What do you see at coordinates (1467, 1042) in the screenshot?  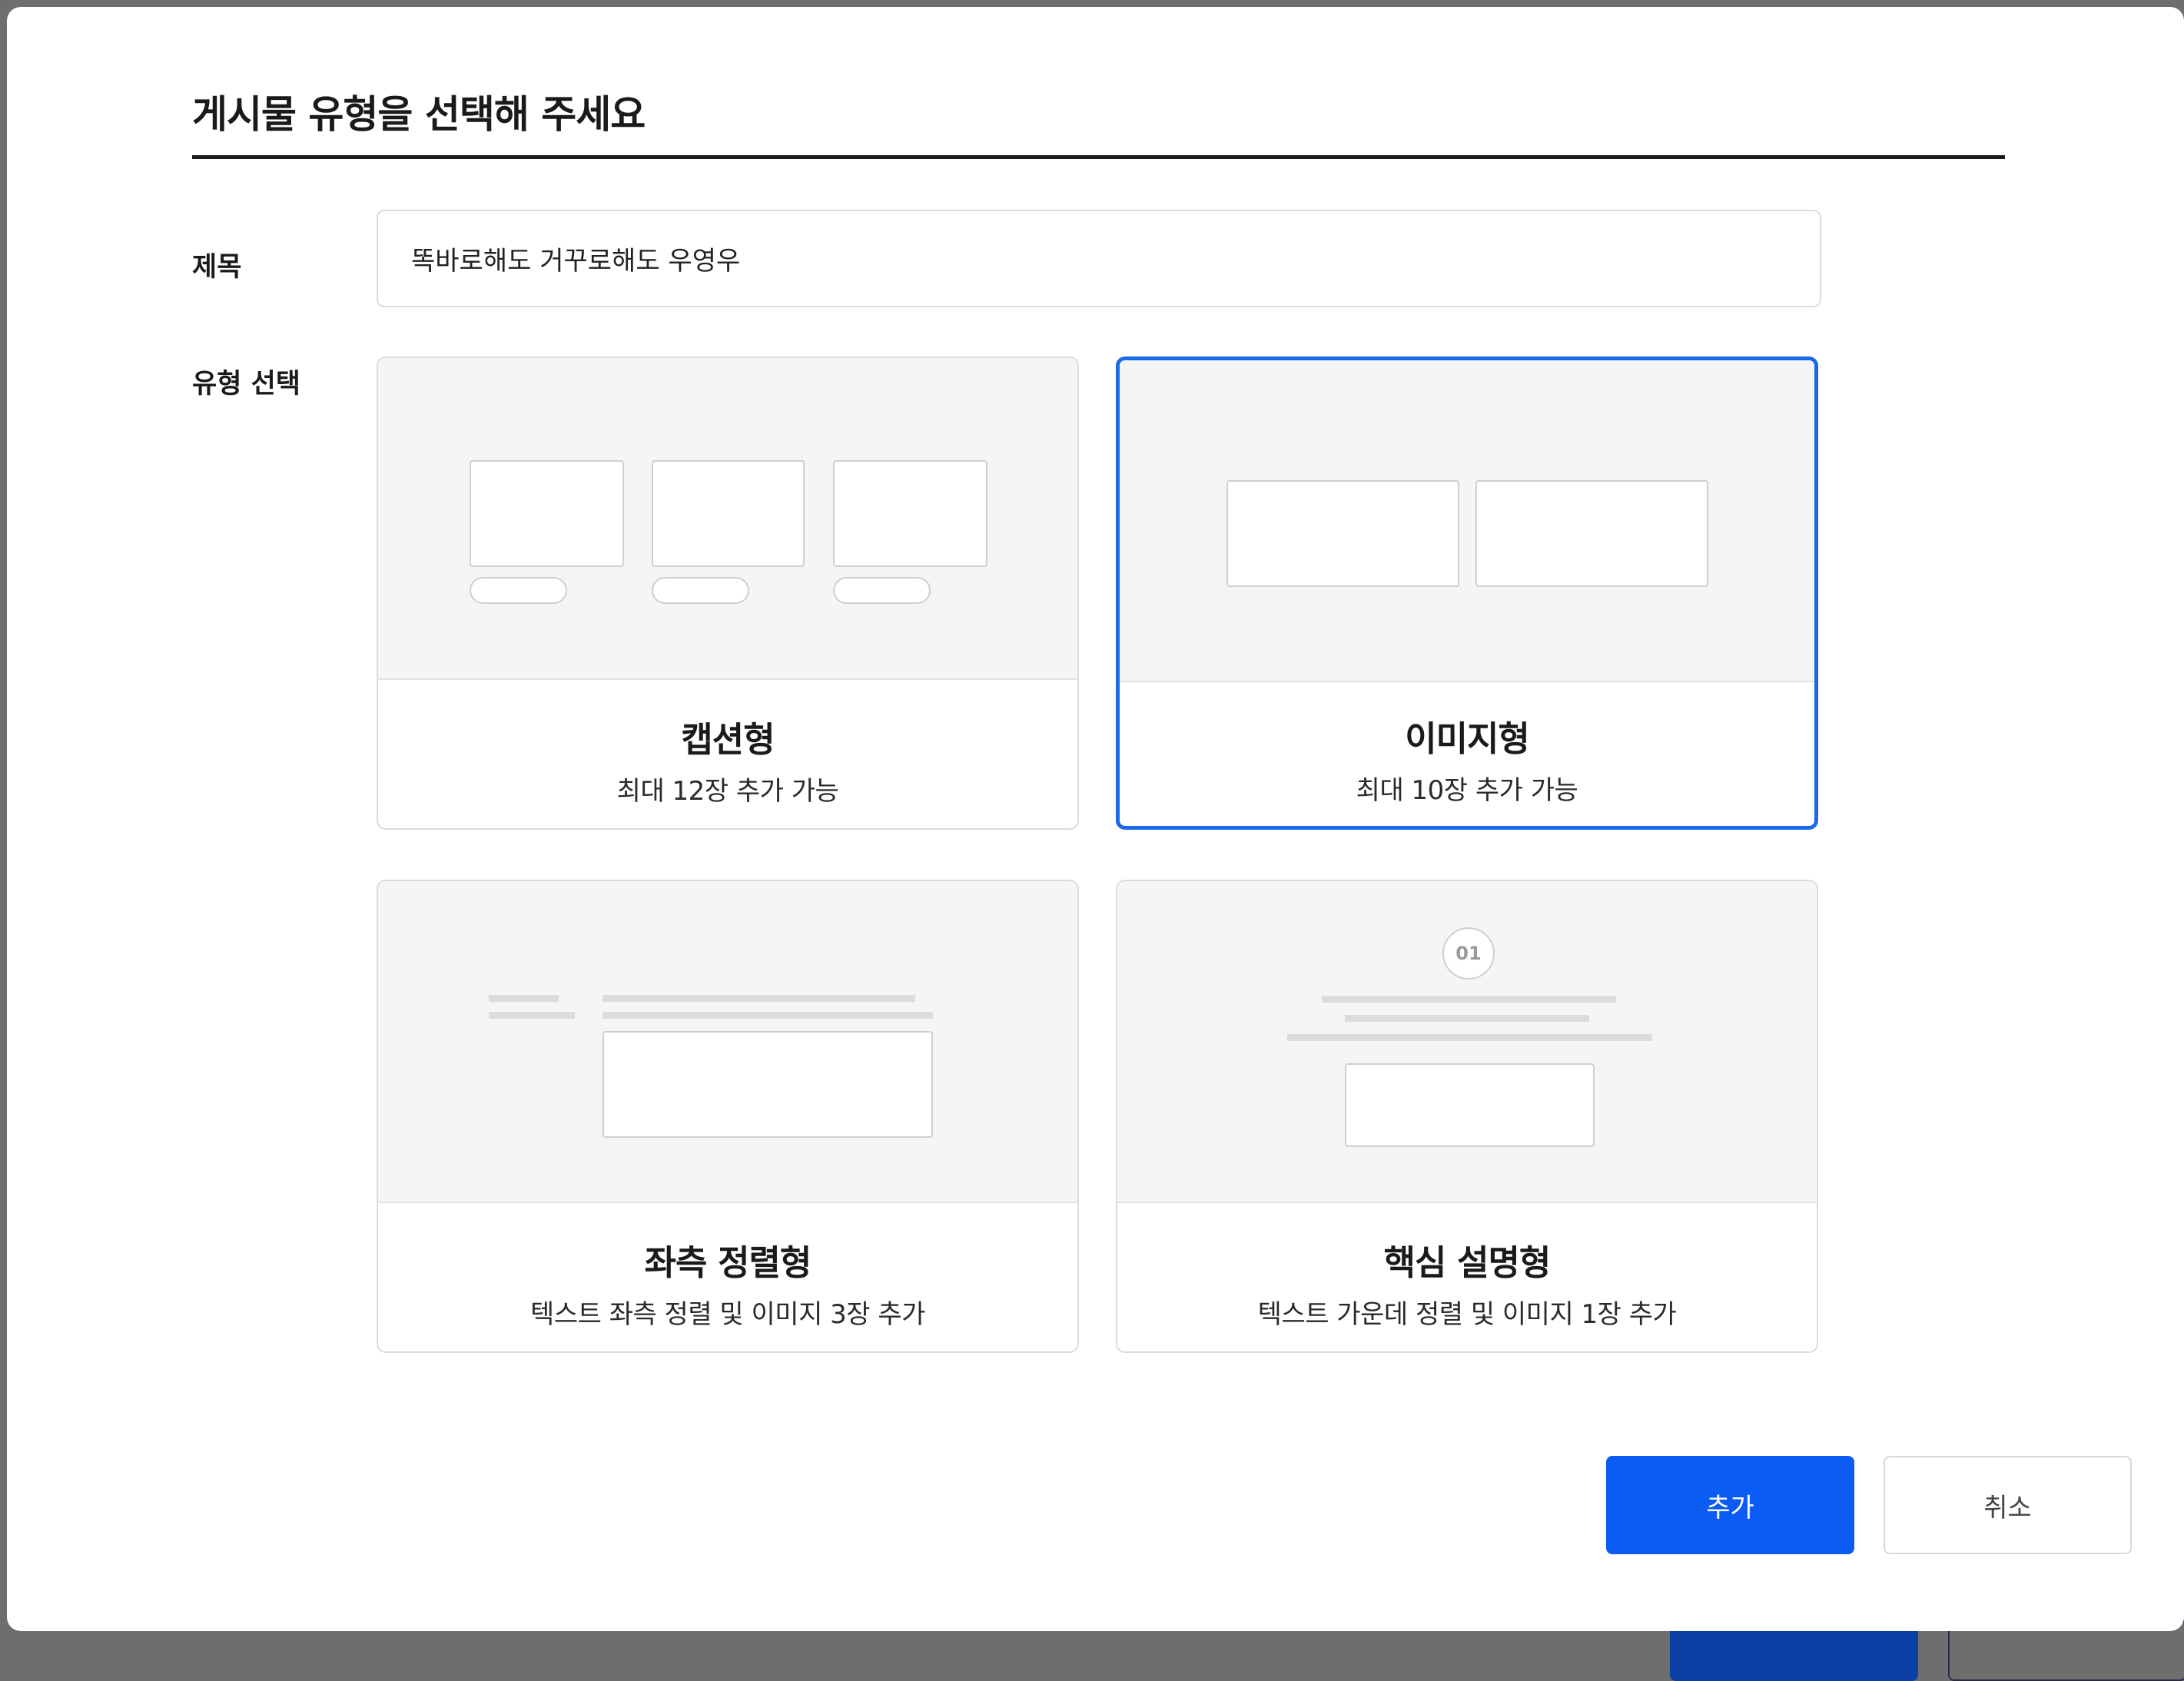 I see `key-description-preview: 01` at bounding box center [1467, 1042].